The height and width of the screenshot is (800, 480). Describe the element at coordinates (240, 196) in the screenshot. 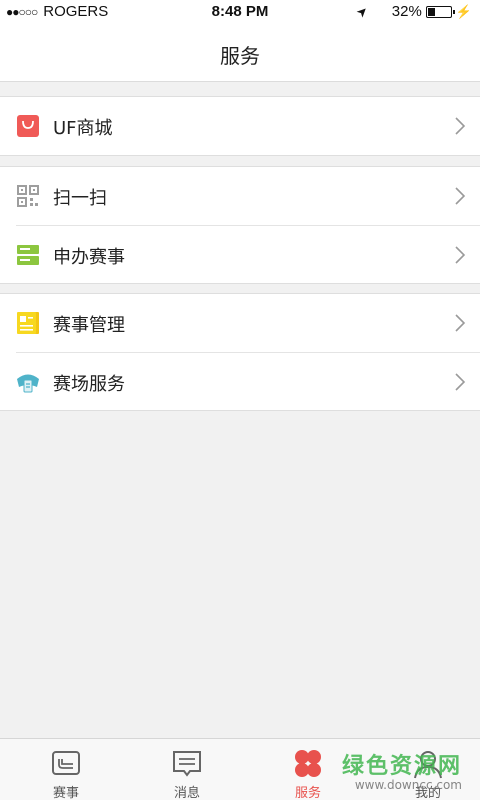

I see `menu-item-scan: 扫一扫` at that location.